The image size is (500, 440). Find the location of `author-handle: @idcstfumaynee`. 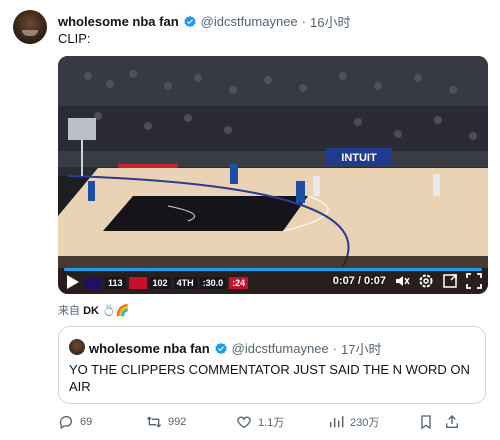

author-handle: @idcstfumaynee is located at coordinates (249, 21).